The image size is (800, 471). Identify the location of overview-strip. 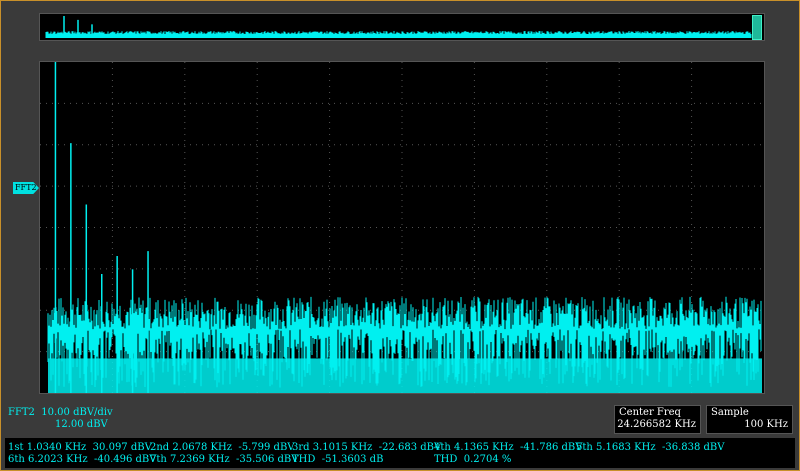
(402, 27).